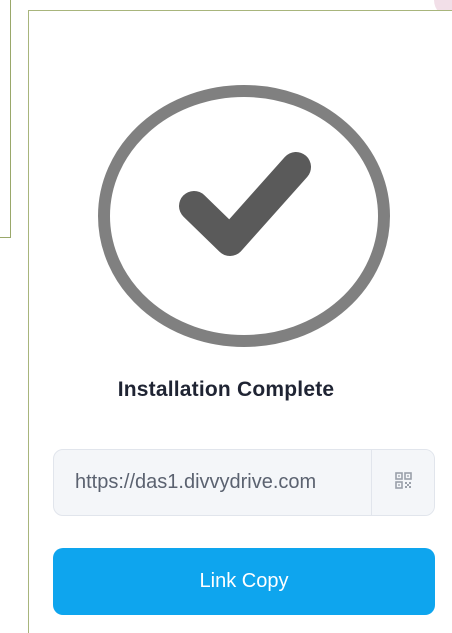 This screenshot has width=452, height=633. What do you see at coordinates (212, 482) in the screenshot?
I see `link-url-input` at bounding box center [212, 482].